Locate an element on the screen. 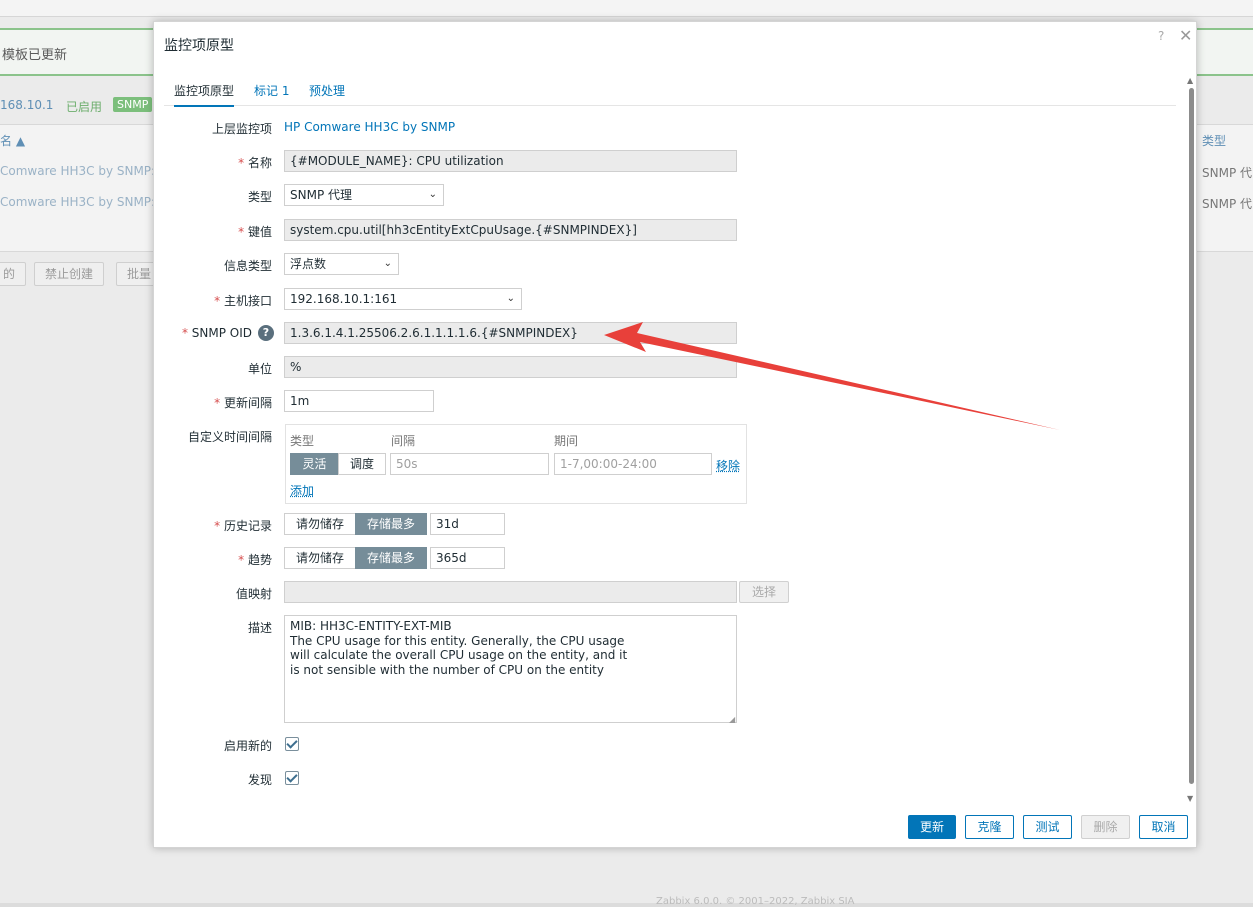 Image resolution: width=1253 pixels, height=907 pixels. name-label: 名称 is located at coordinates (255, 162).